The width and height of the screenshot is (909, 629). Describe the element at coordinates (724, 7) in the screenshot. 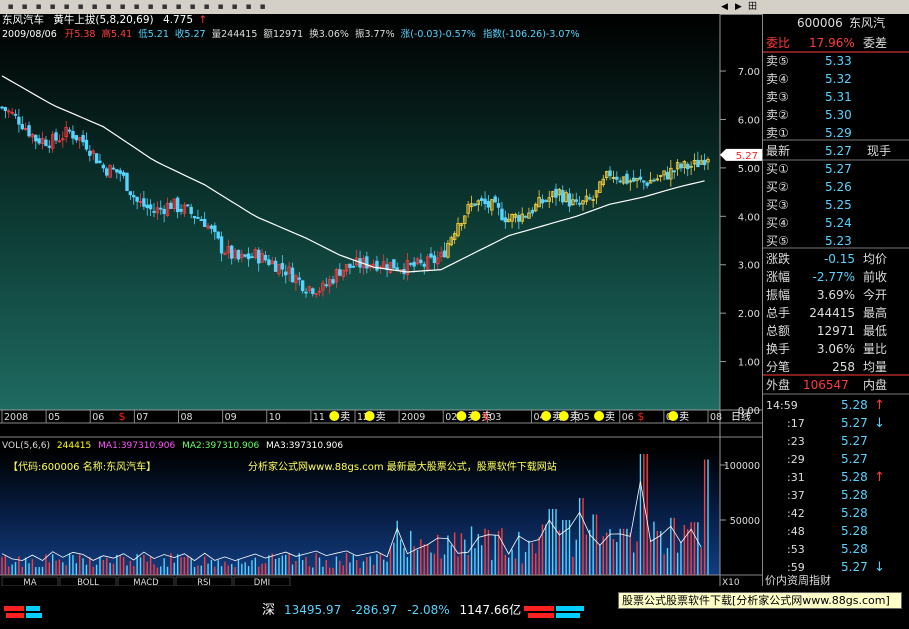

I see `scroll-left-icon: ◀` at that location.